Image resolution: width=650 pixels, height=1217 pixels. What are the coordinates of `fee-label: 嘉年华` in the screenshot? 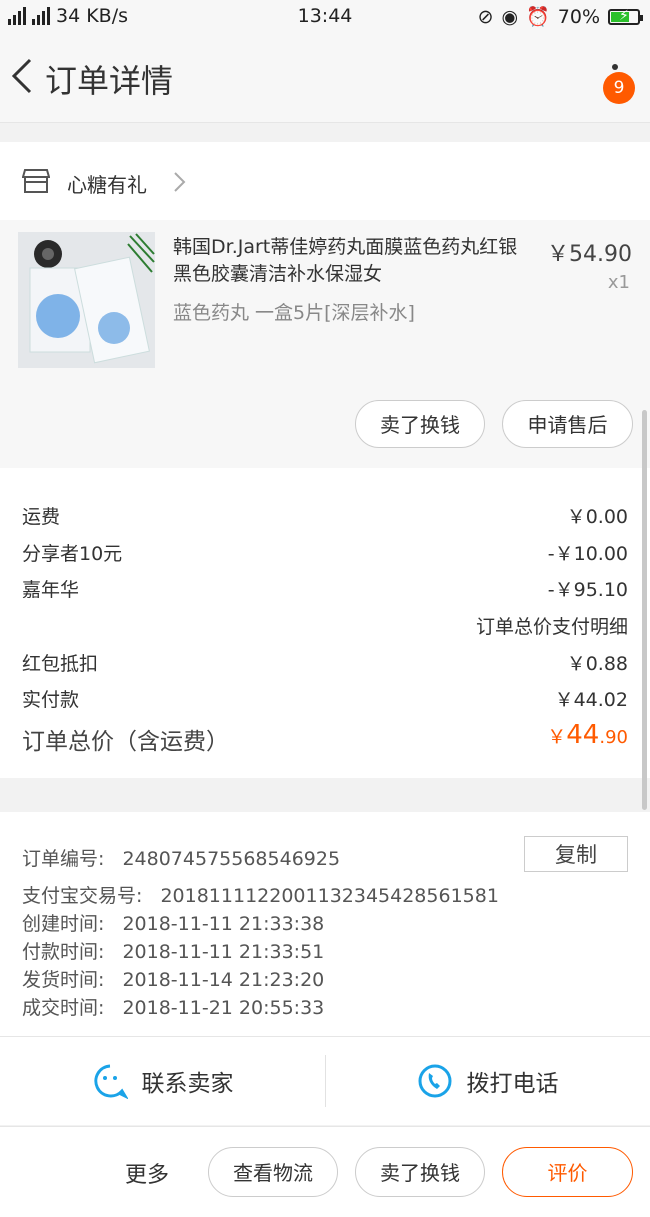 It's located at (51, 590).